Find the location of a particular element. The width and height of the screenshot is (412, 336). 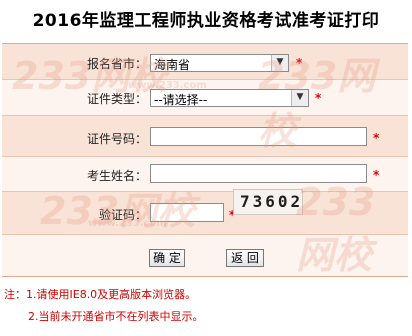

id-number-input is located at coordinates (258, 136).